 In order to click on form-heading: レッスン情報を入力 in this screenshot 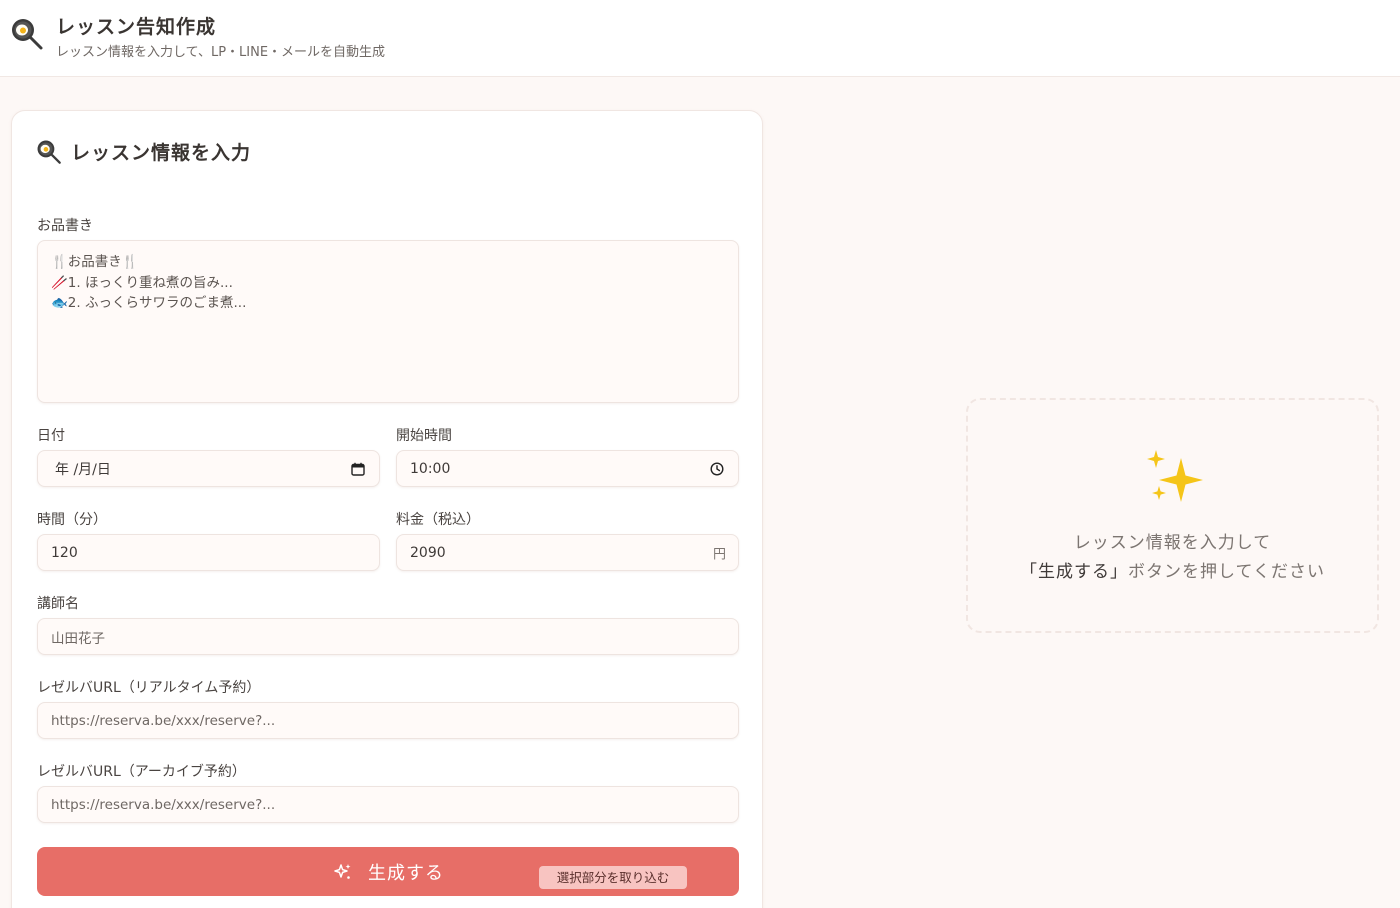, I will do `click(161, 153)`.